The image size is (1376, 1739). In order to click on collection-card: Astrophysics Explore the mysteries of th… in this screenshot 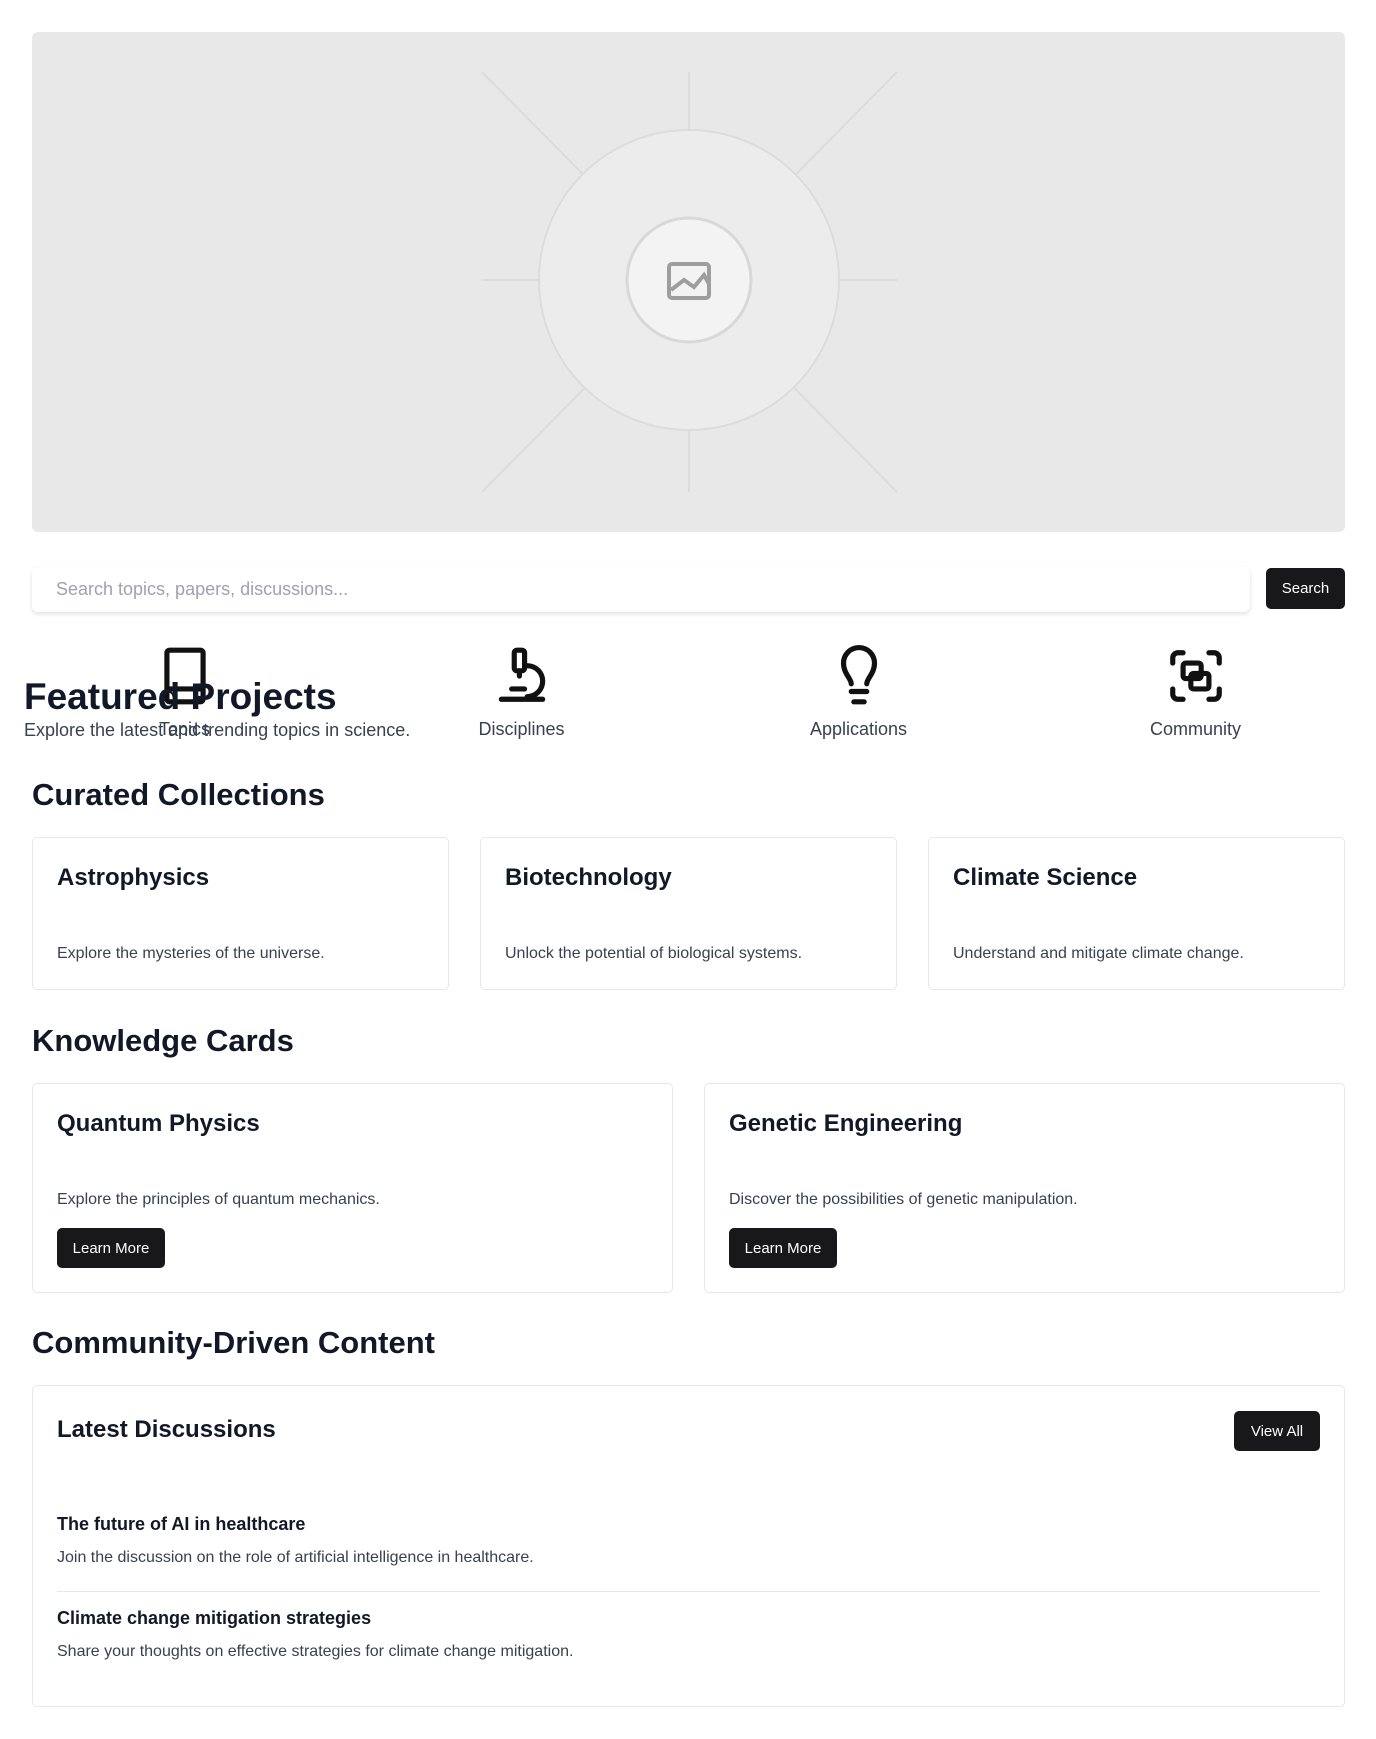, I will do `click(240, 913)`.